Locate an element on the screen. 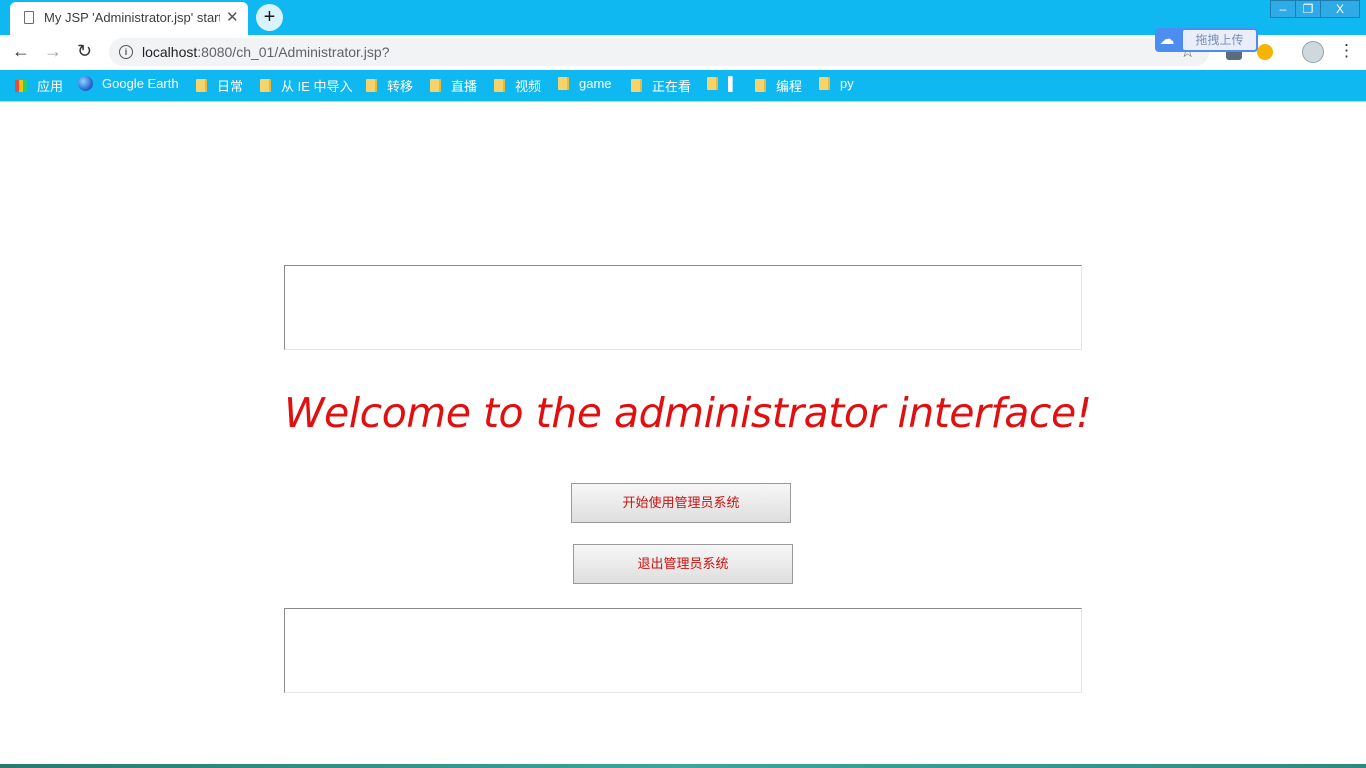  url-text: localhost:8080/ch_01/Administrator.jsp? is located at coordinates (266, 52).